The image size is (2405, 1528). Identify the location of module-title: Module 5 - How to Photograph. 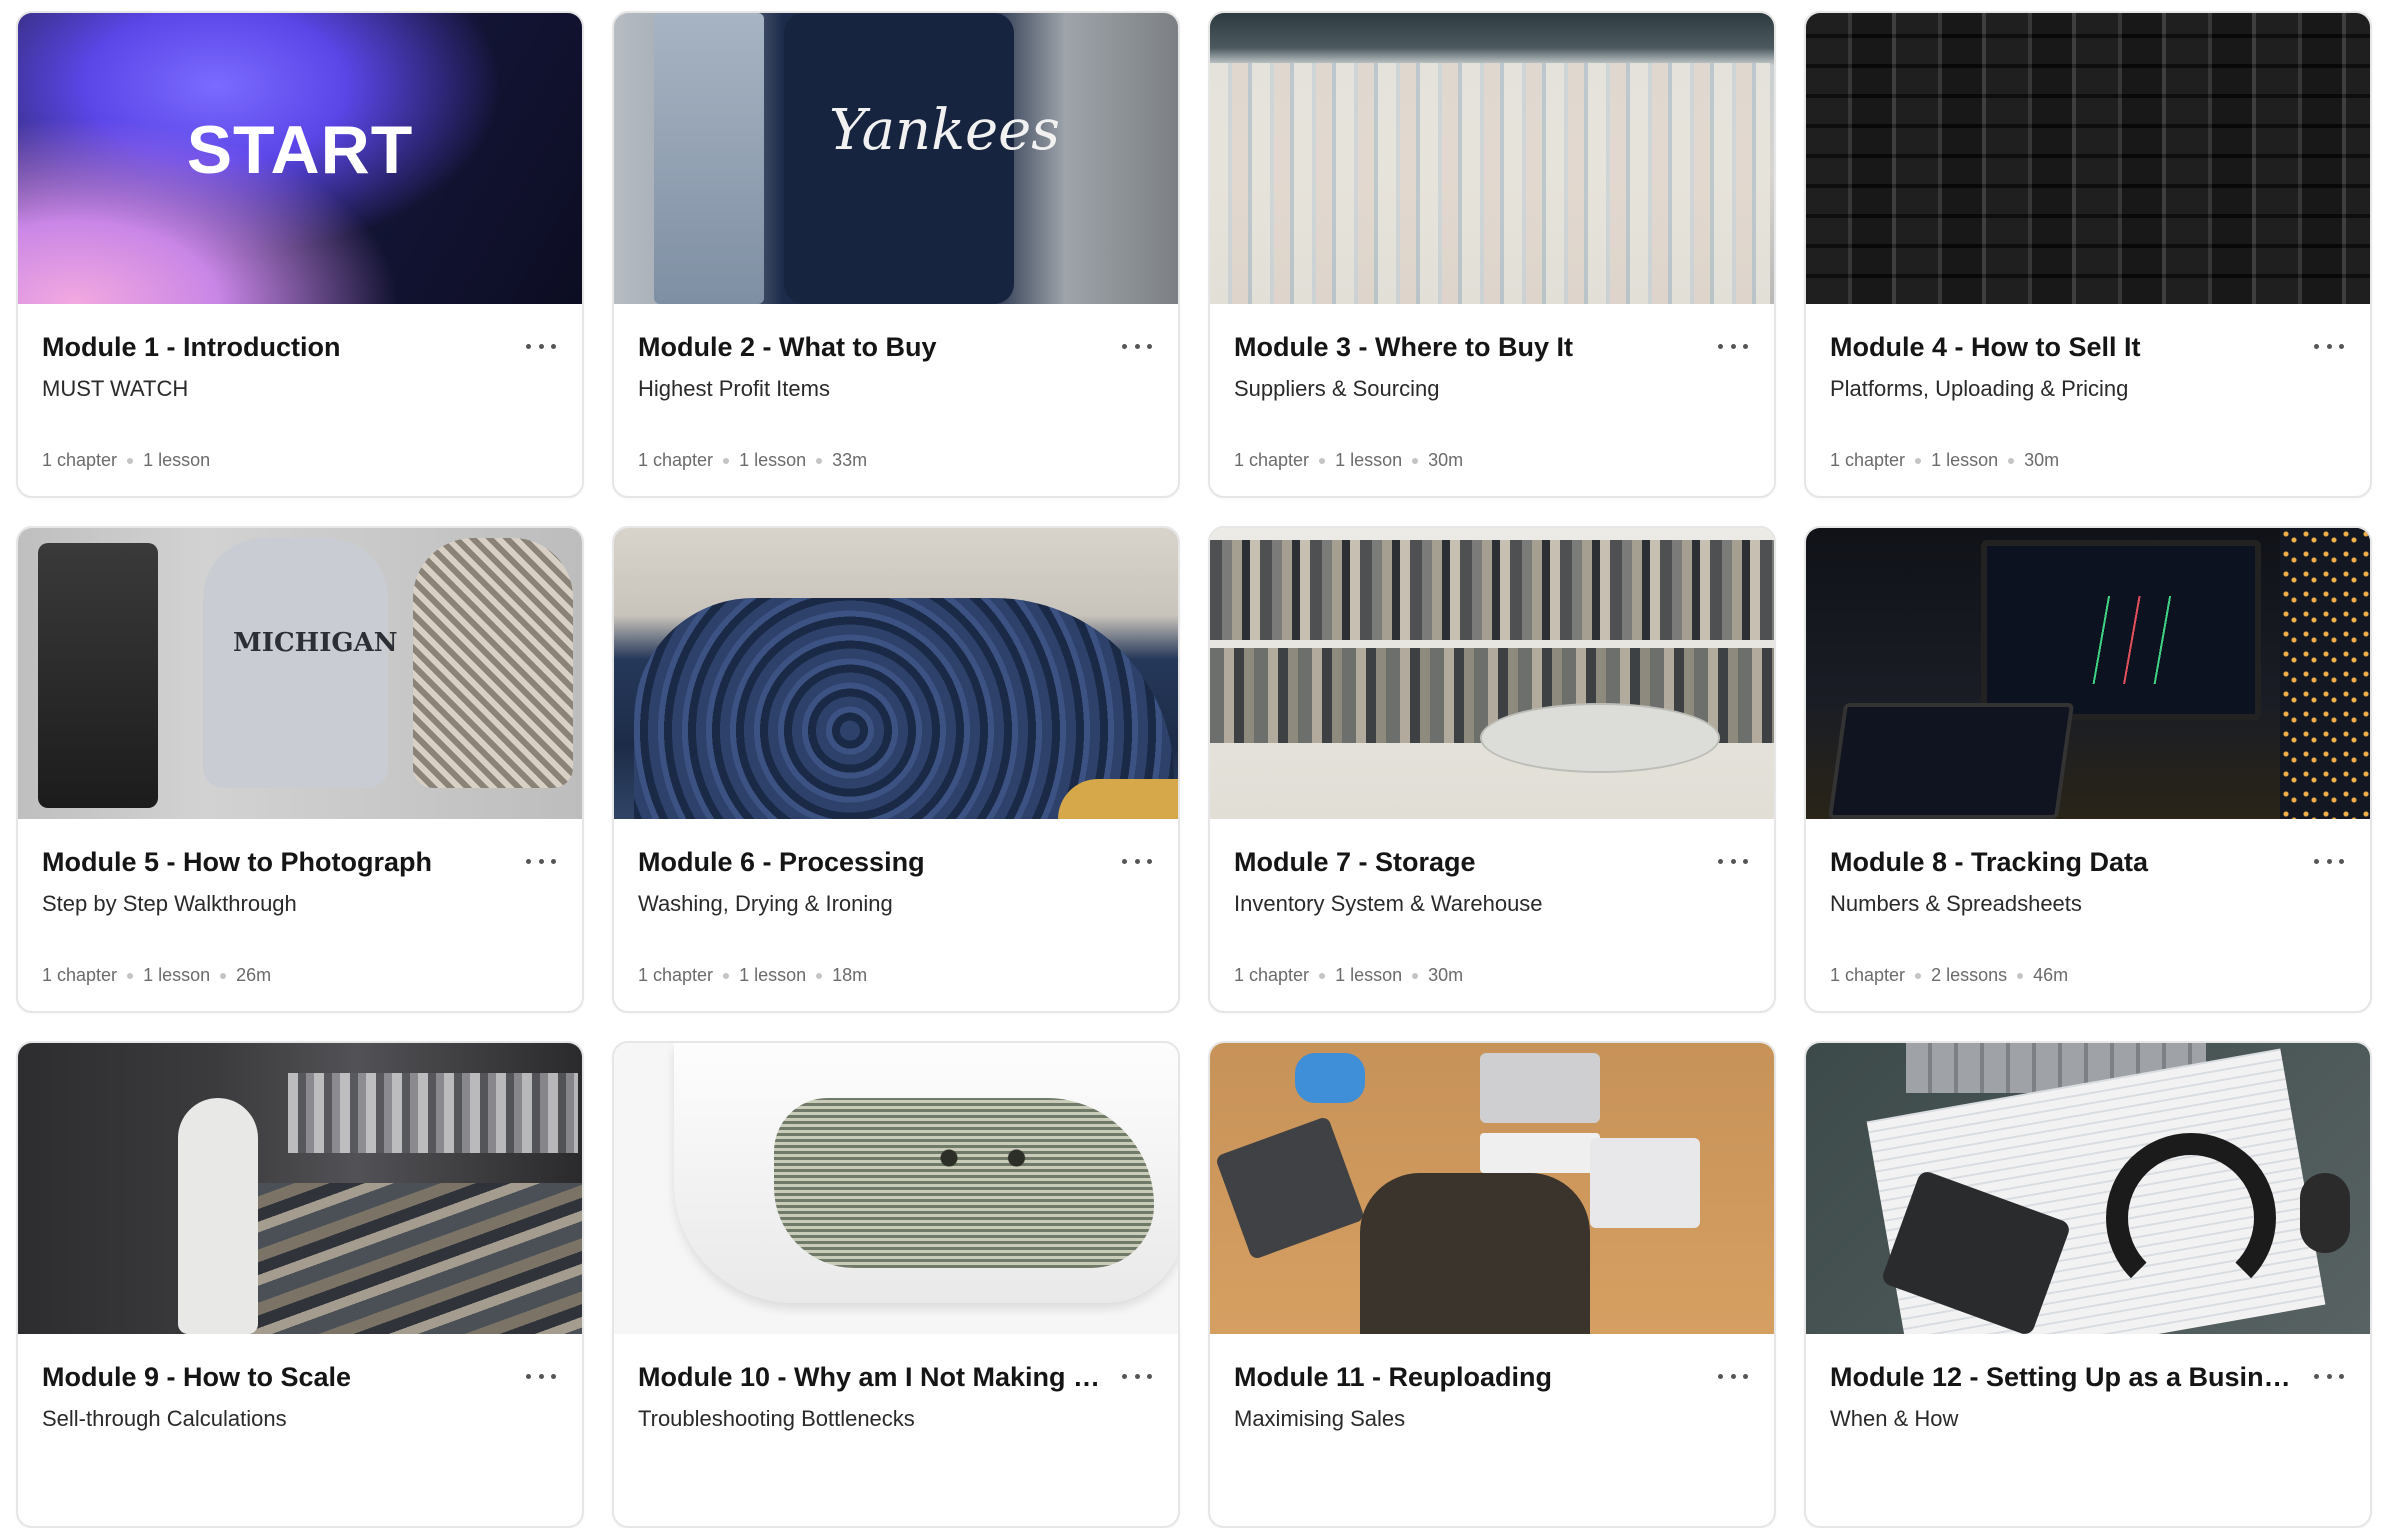
(277, 862).